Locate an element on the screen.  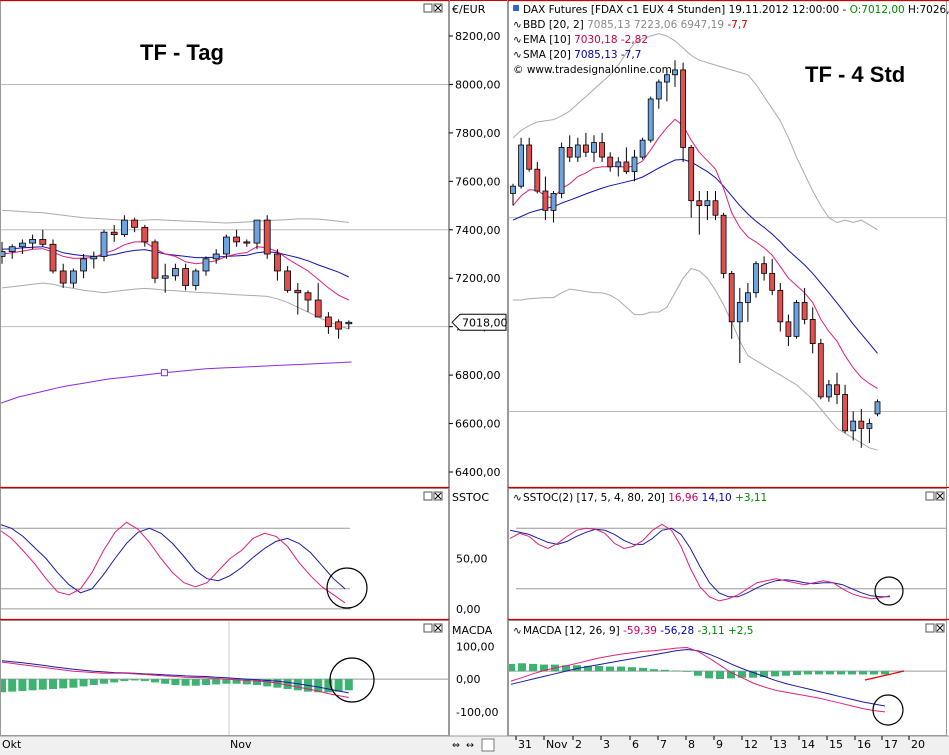
right-sstoc-restore-icon is located at coordinates (930, 496).